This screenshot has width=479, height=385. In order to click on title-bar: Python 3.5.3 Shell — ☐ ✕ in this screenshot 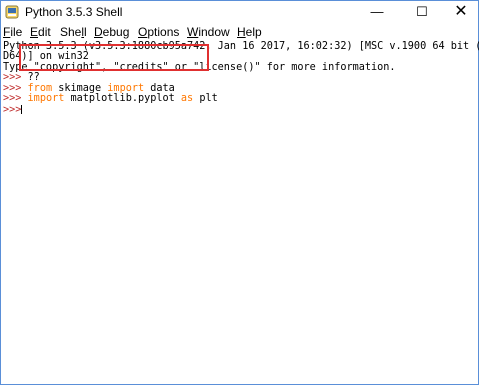, I will do `click(239, 12)`.